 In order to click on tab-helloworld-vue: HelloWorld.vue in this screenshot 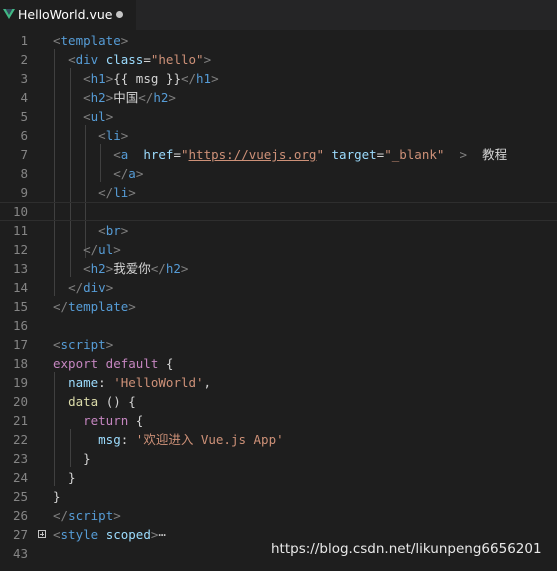, I will do `click(68, 15)`.